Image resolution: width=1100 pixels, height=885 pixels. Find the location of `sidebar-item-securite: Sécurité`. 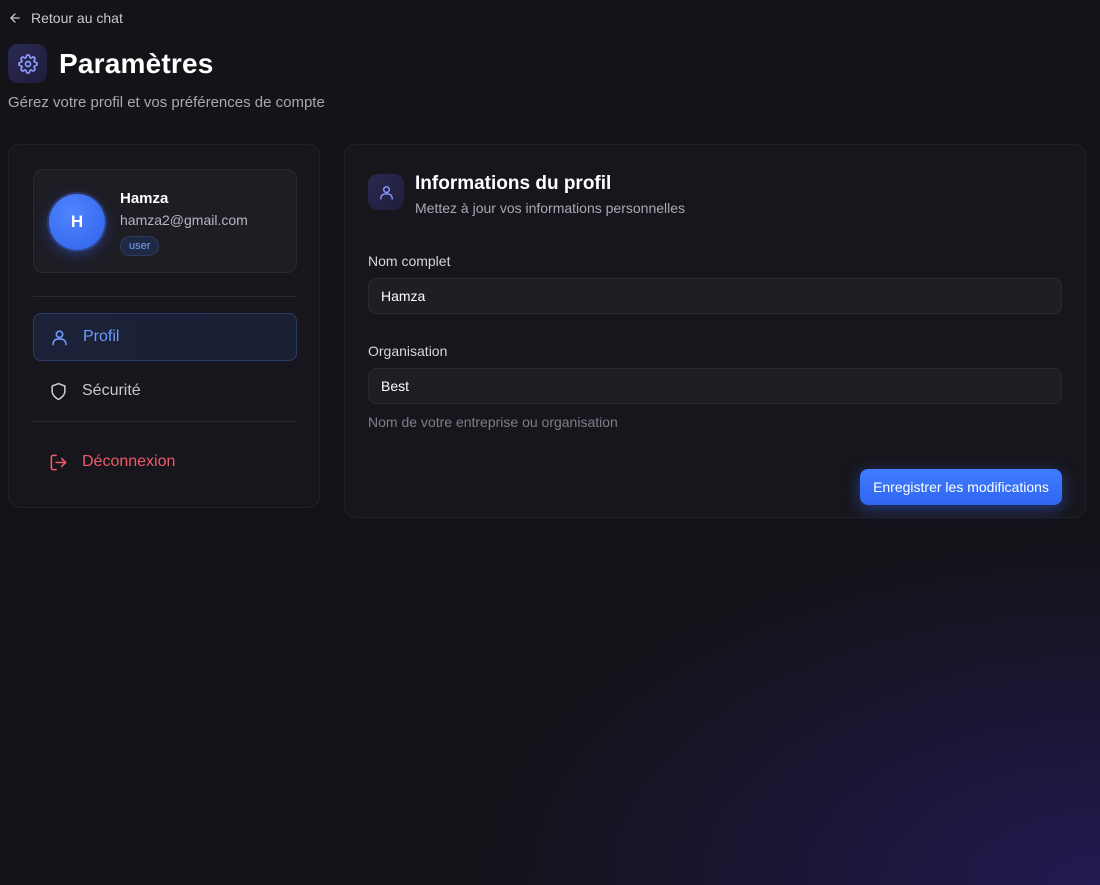

sidebar-item-securite: Sécurité is located at coordinates (165, 391).